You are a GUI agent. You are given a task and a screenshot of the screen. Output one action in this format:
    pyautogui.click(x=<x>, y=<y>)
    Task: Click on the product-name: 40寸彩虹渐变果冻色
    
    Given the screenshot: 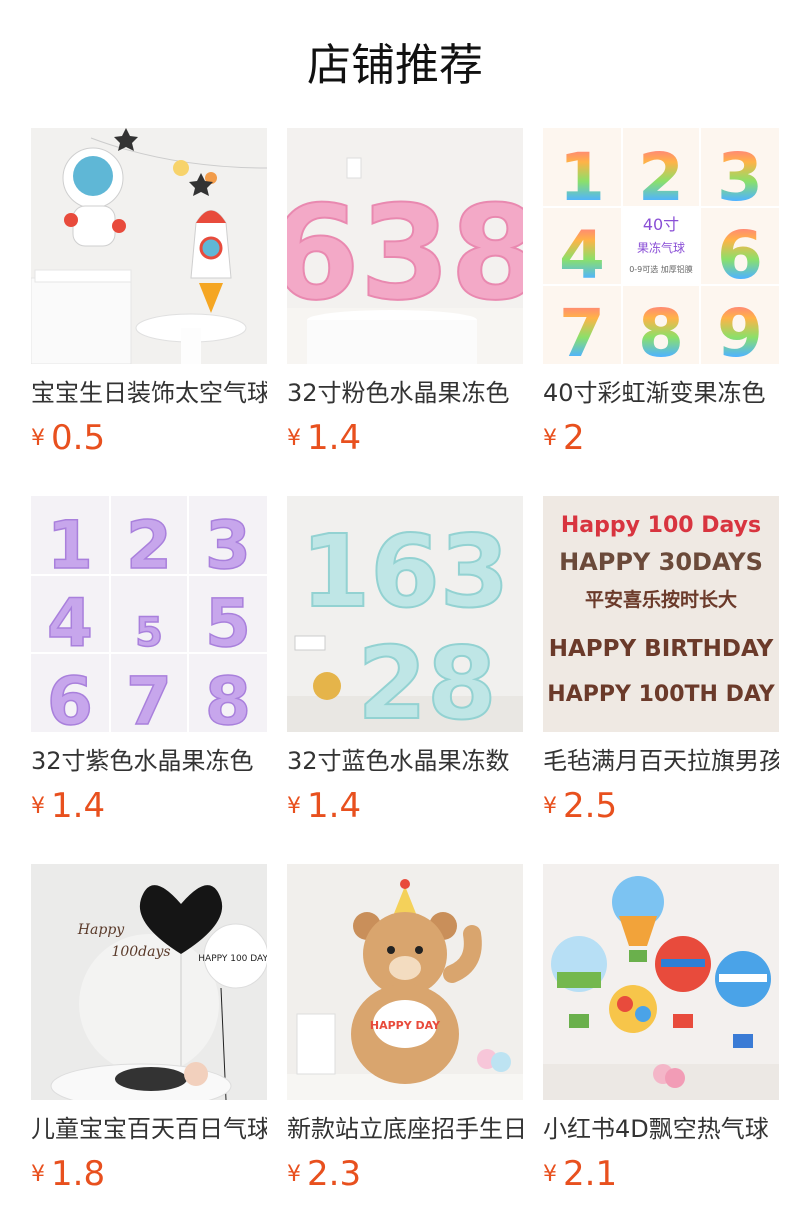 What is the action you would take?
    pyautogui.click(x=661, y=393)
    